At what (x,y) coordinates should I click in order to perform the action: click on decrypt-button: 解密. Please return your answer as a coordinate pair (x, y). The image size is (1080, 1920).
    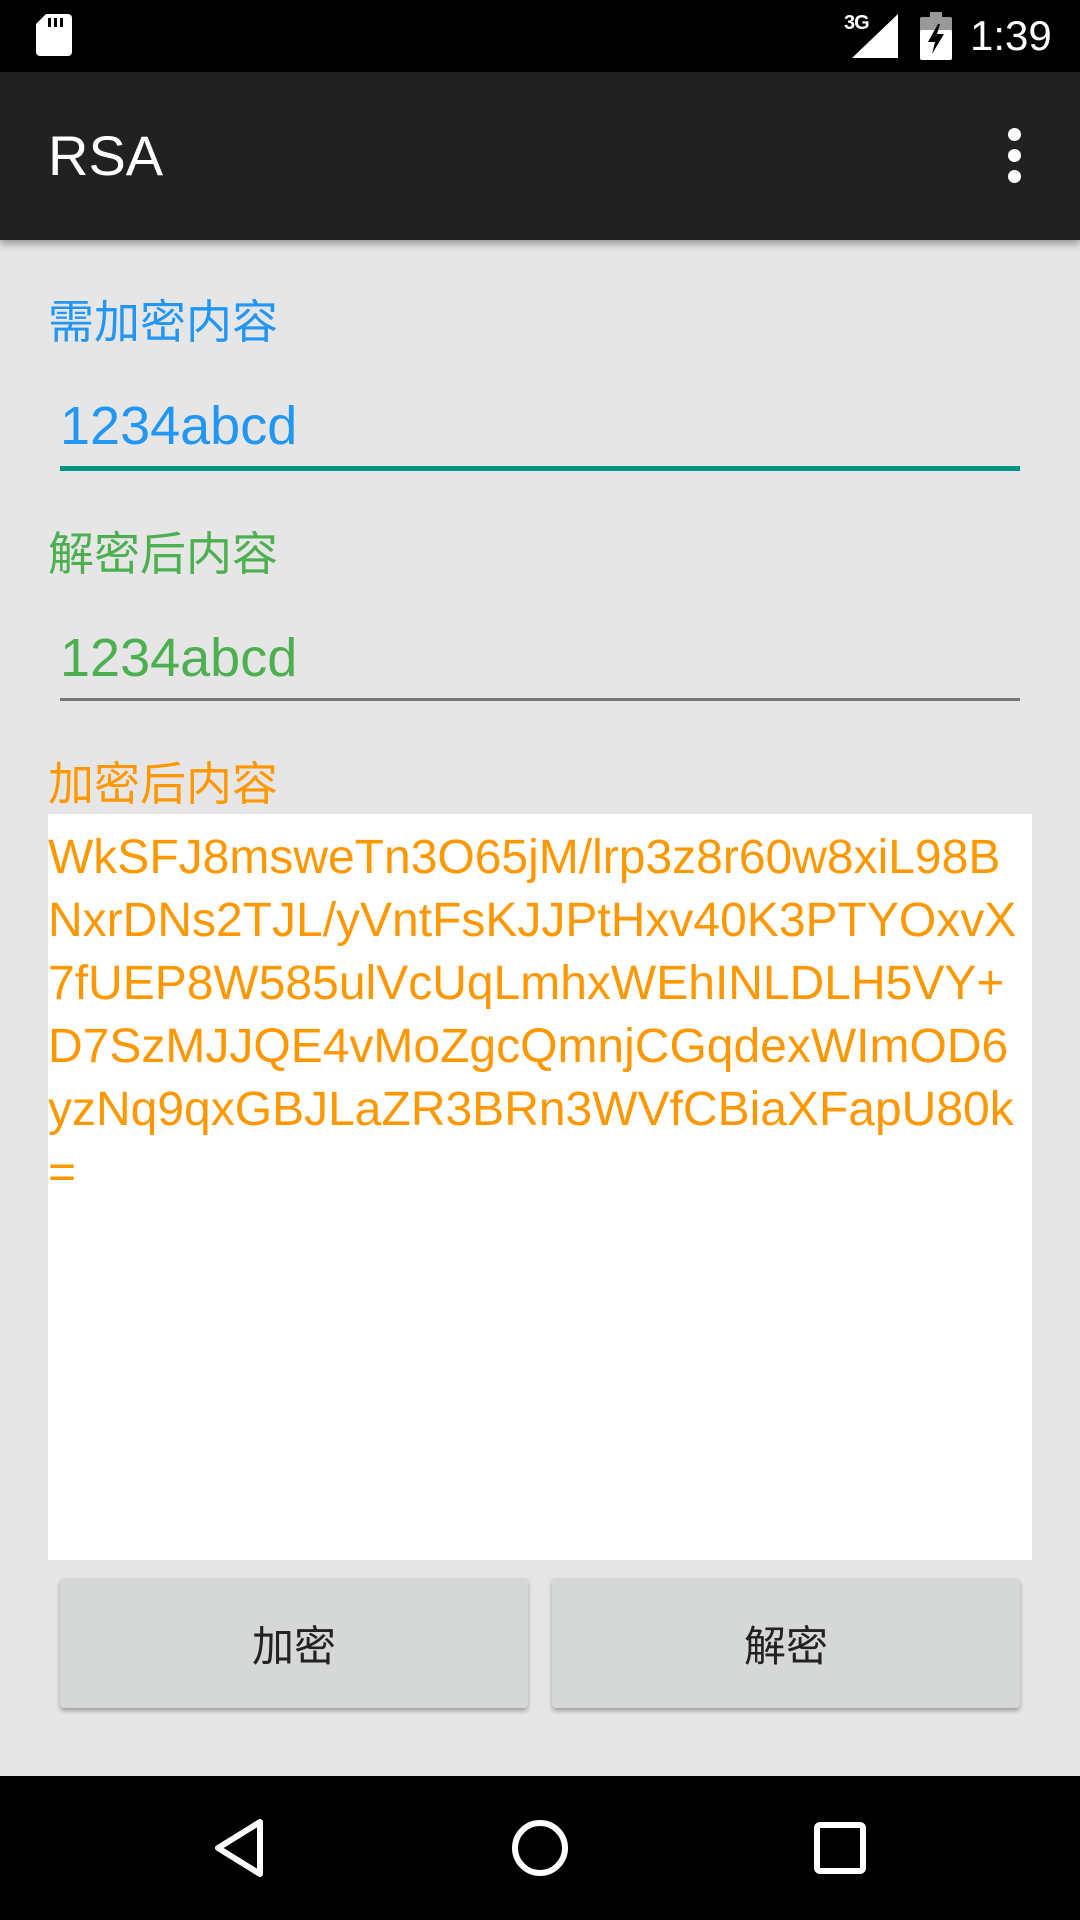
    Looking at the image, I should click on (786, 1643).